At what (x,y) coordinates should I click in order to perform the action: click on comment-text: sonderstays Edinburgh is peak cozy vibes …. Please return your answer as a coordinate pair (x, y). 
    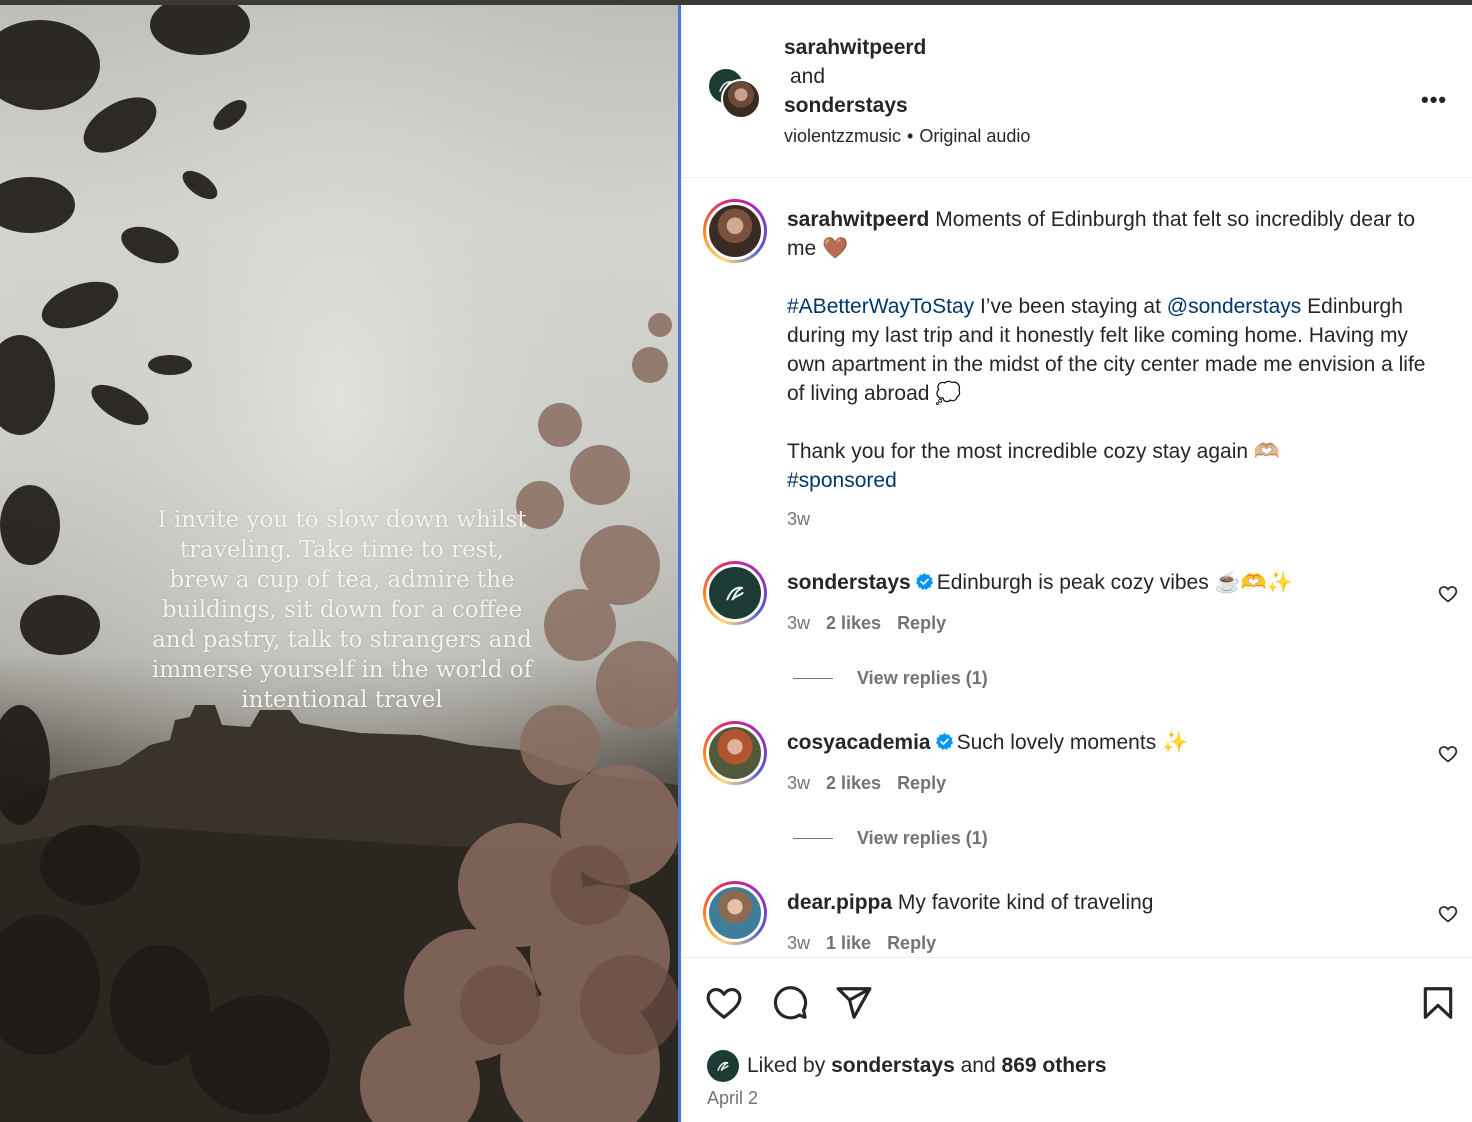
    Looking at the image, I should click on (1097, 582).